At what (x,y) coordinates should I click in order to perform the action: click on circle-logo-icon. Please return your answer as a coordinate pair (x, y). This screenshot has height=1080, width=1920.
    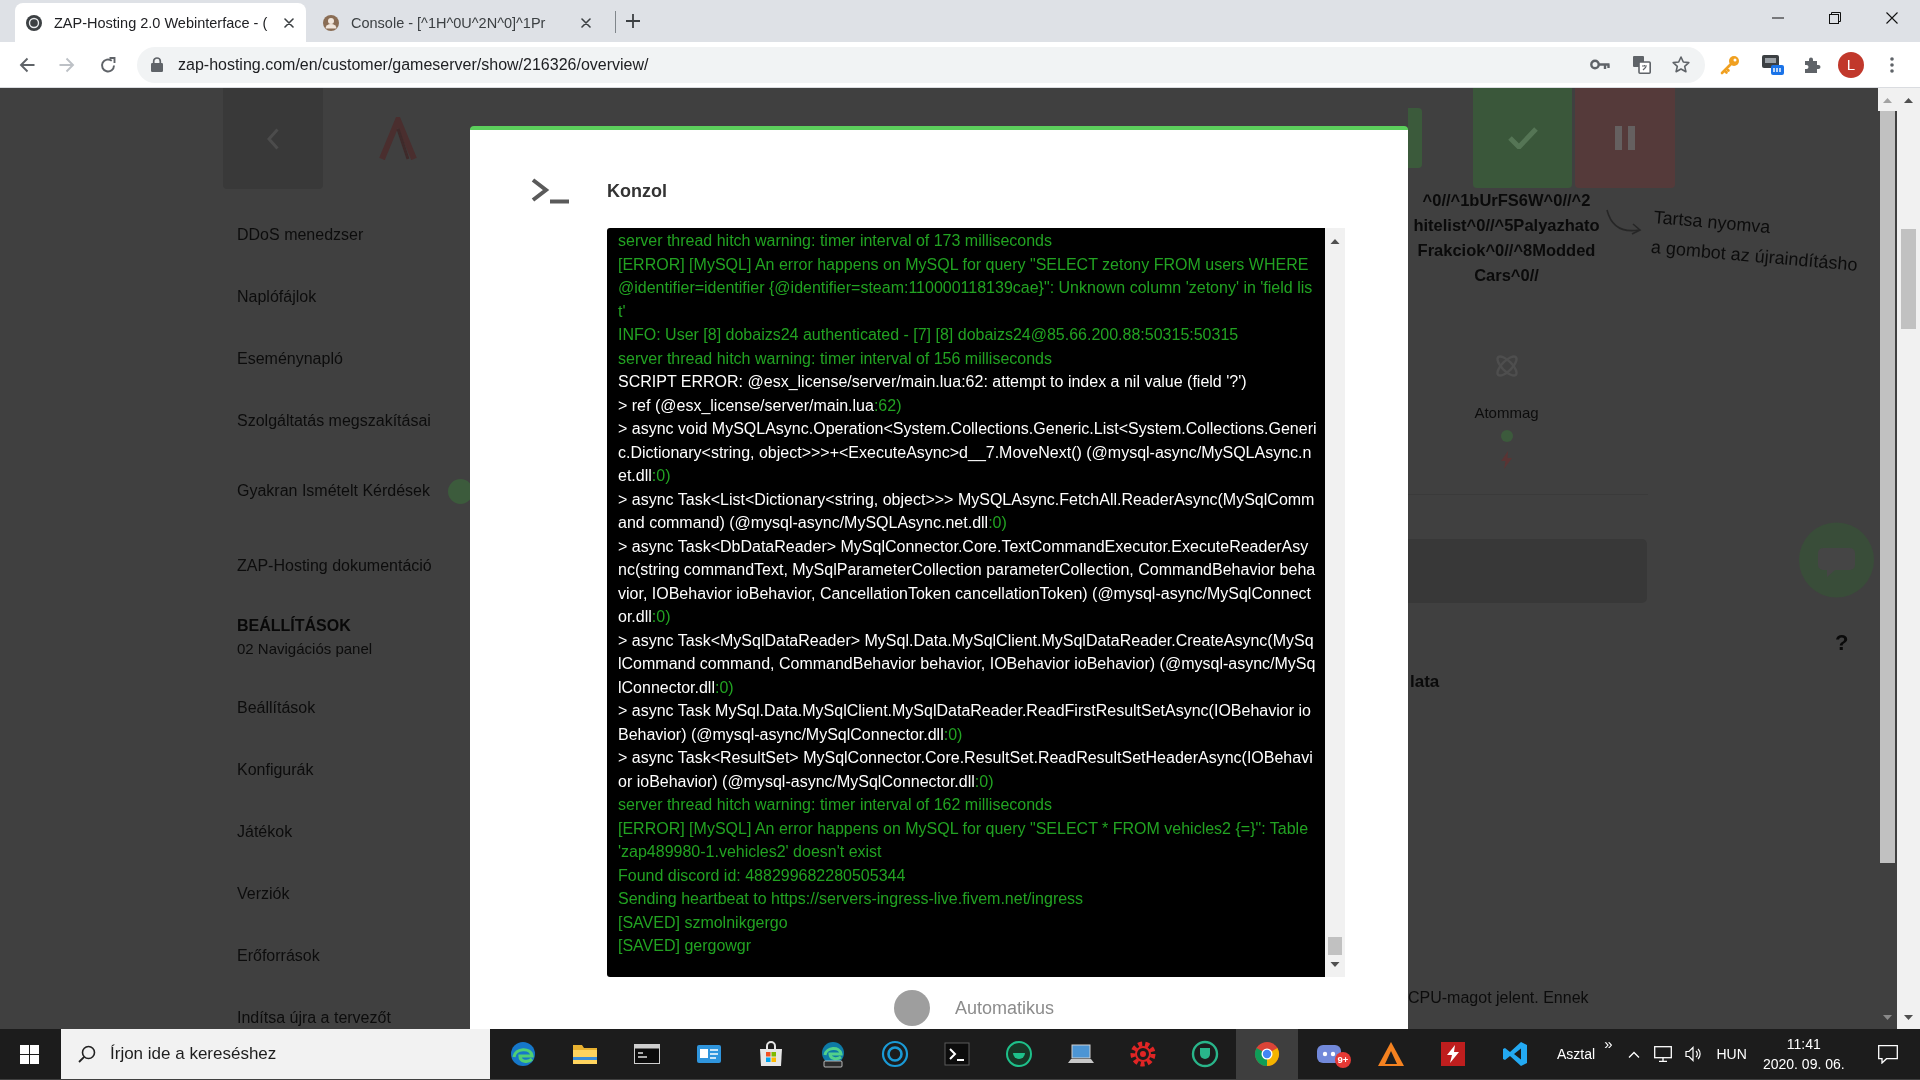
    Looking at the image, I should click on (1019, 1054).